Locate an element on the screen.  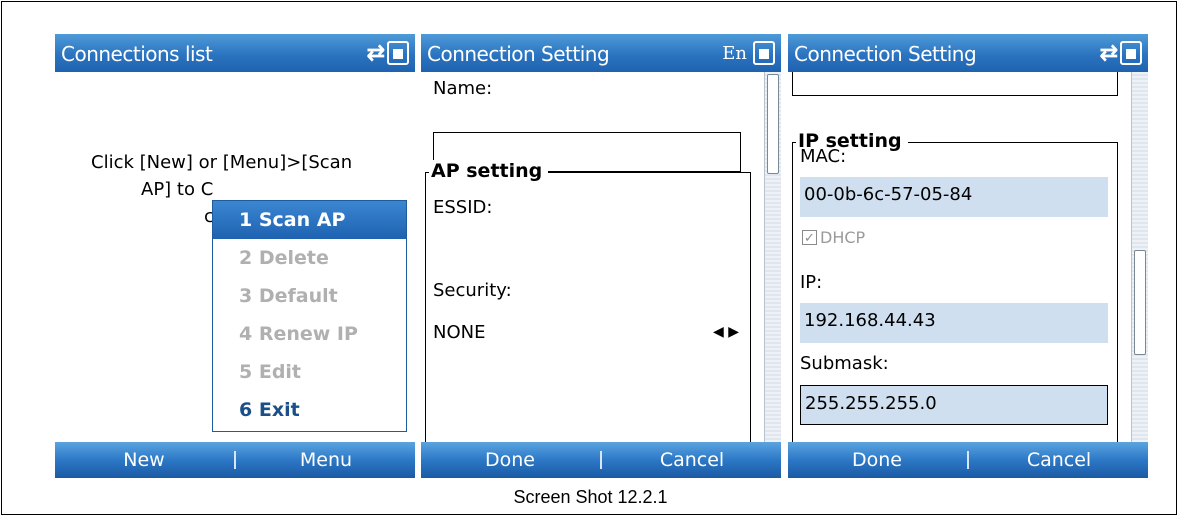
title-bar: Connection Setting En is located at coordinates (601, 53).